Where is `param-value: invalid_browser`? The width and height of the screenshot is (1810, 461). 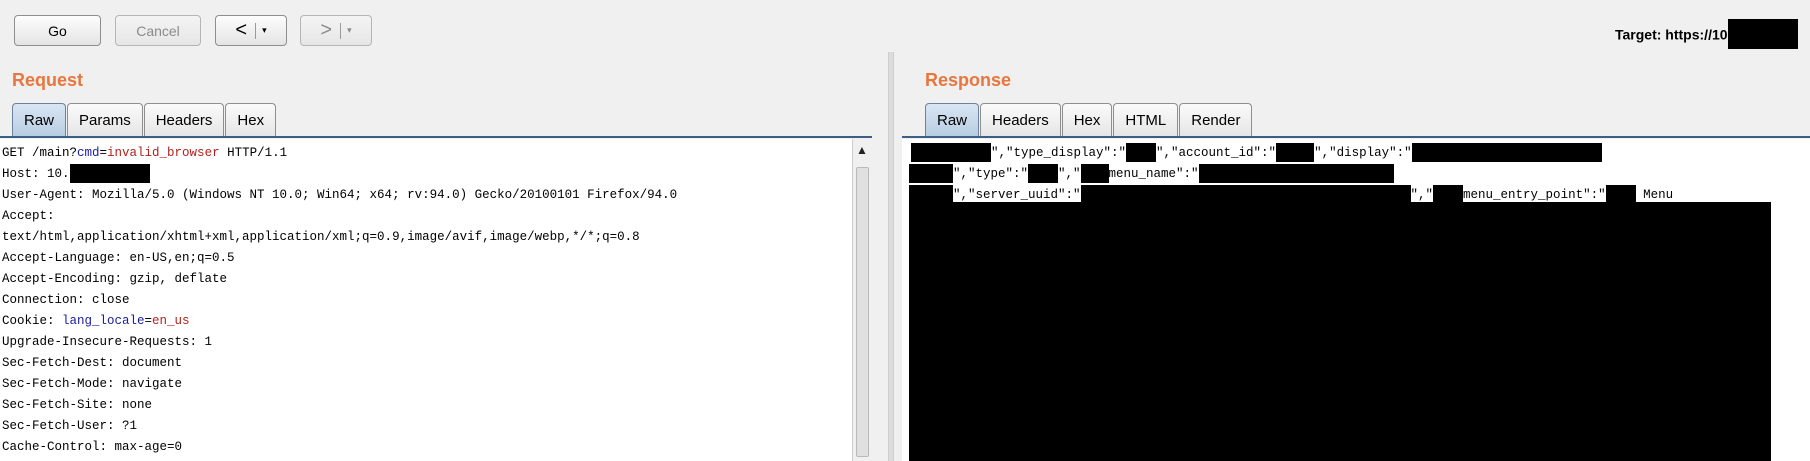
param-value: invalid_browser is located at coordinates (163, 153).